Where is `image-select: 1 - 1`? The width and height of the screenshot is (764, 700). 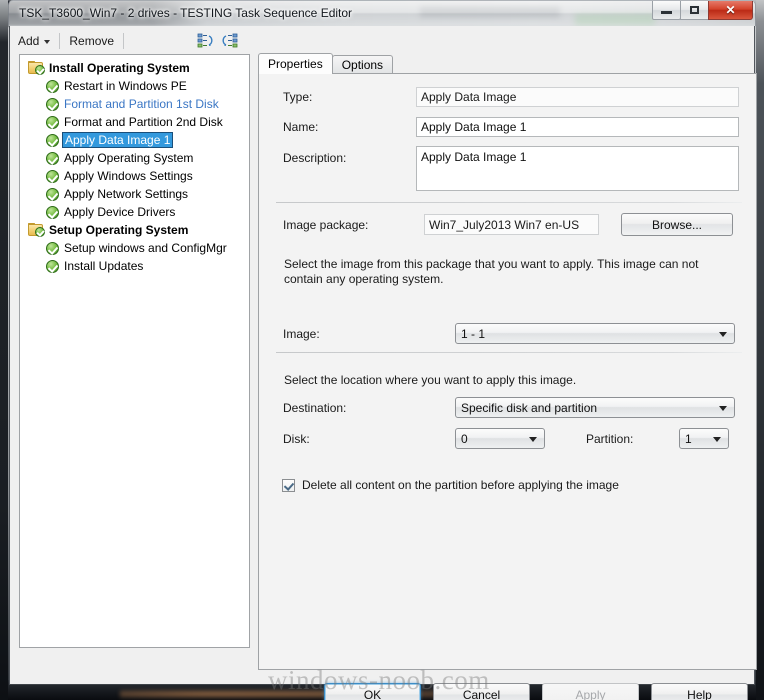
image-select: 1 - 1 is located at coordinates (595, 333).